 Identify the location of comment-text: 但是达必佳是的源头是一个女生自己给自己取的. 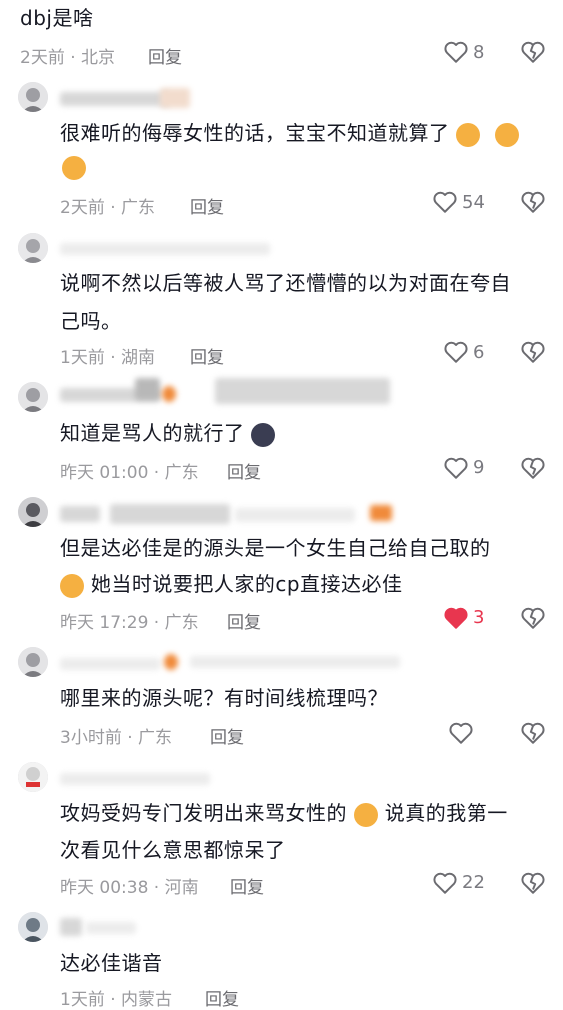
(275, 548).